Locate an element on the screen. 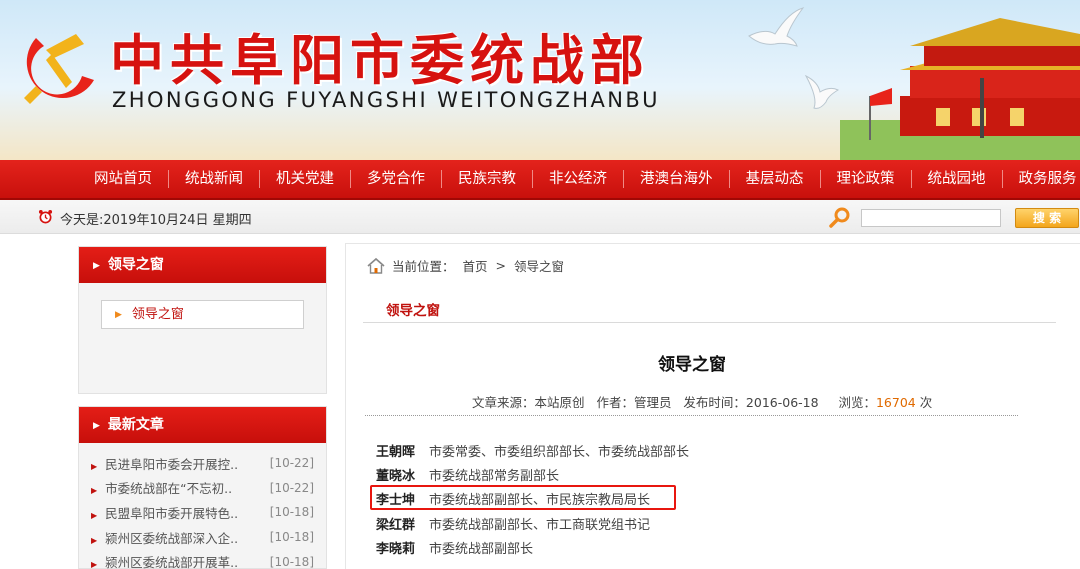  list-item: ▶ 市委统战部在“不忘初.. [10-22] is located at coordinates (202, 488).